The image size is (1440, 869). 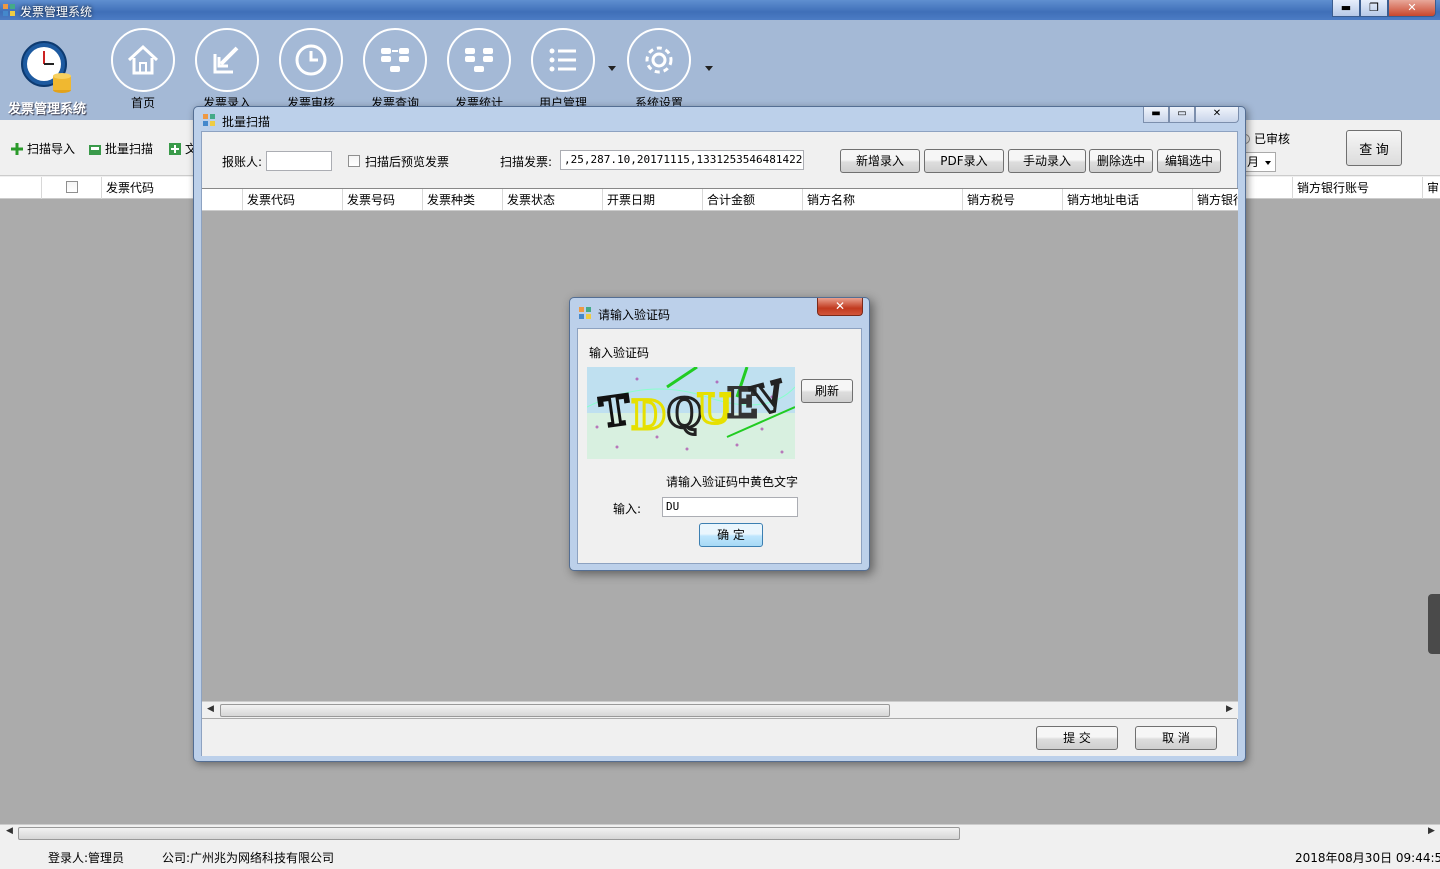 I want to click on cancel-button: 取 消, so click(x=1176, y=738).